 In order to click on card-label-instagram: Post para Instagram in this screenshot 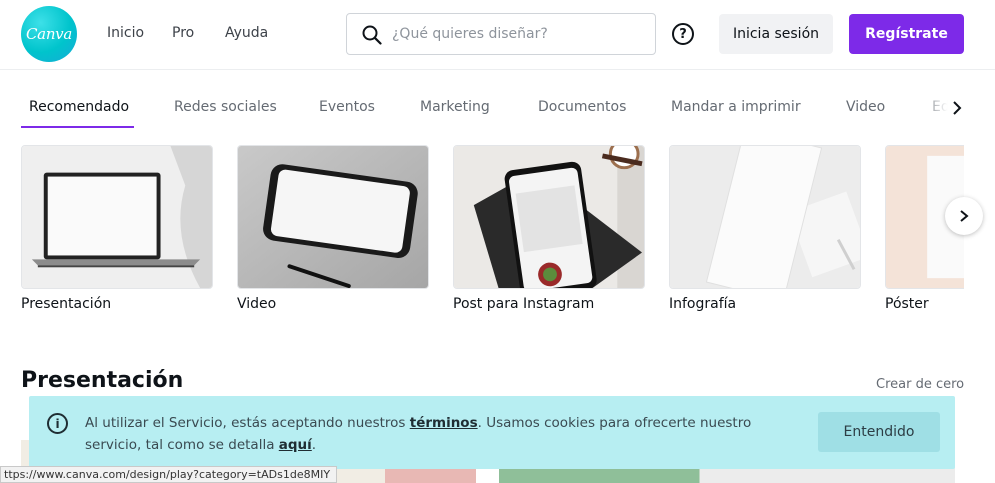, I will do `click(523, 304)`.